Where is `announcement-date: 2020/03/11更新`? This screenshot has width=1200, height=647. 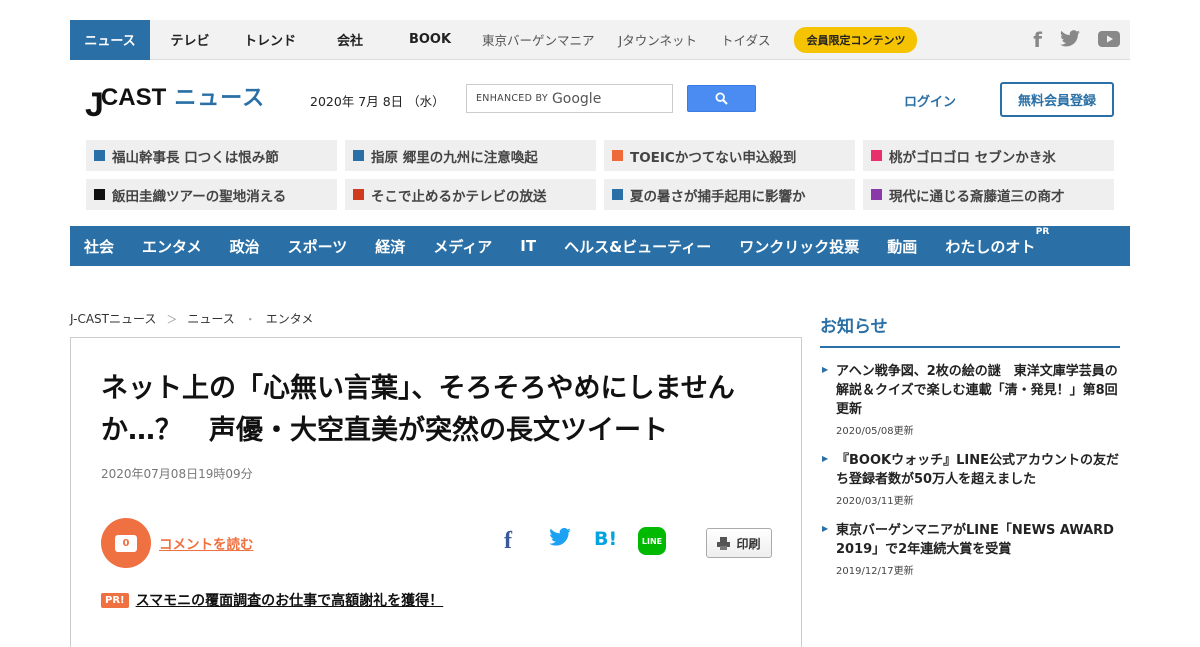 announcement-date: 2020/03/11更新 is located at coordinates (875, 501).